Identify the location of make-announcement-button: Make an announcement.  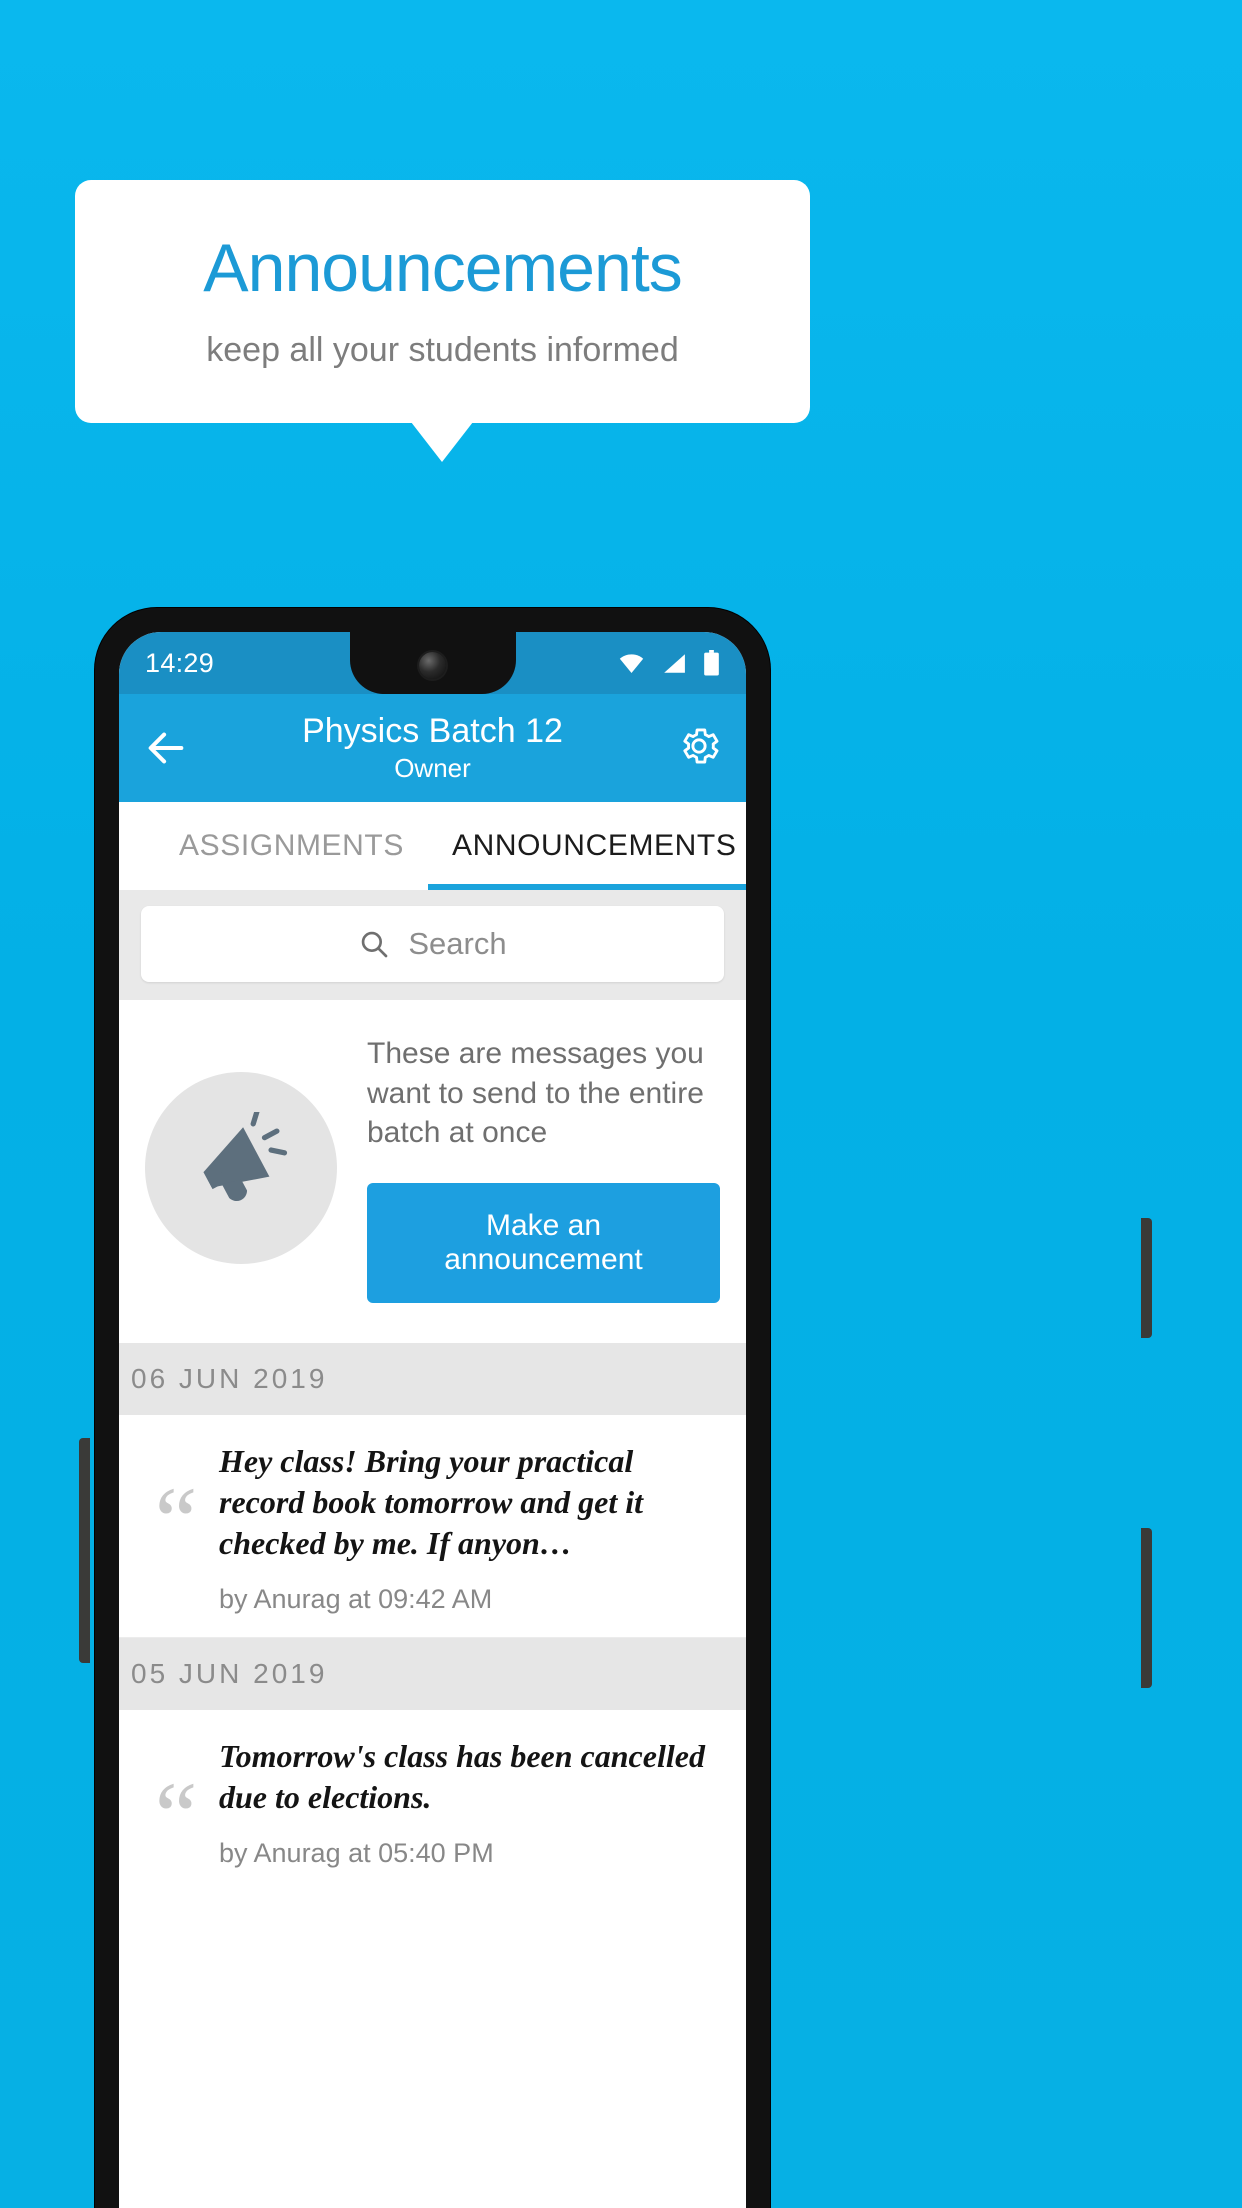
(543, 1242).